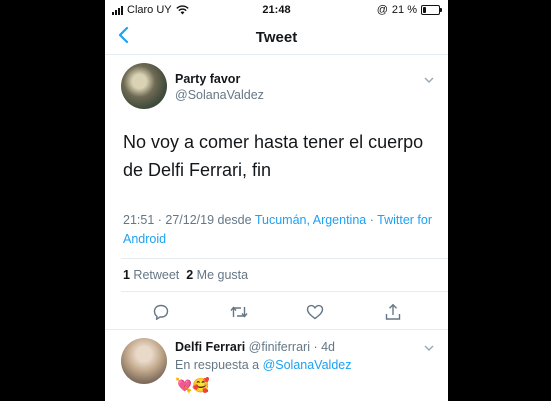 The image size is (551, 401). I want to click on author-handle: @SolanaValdez, so click(219, 95).